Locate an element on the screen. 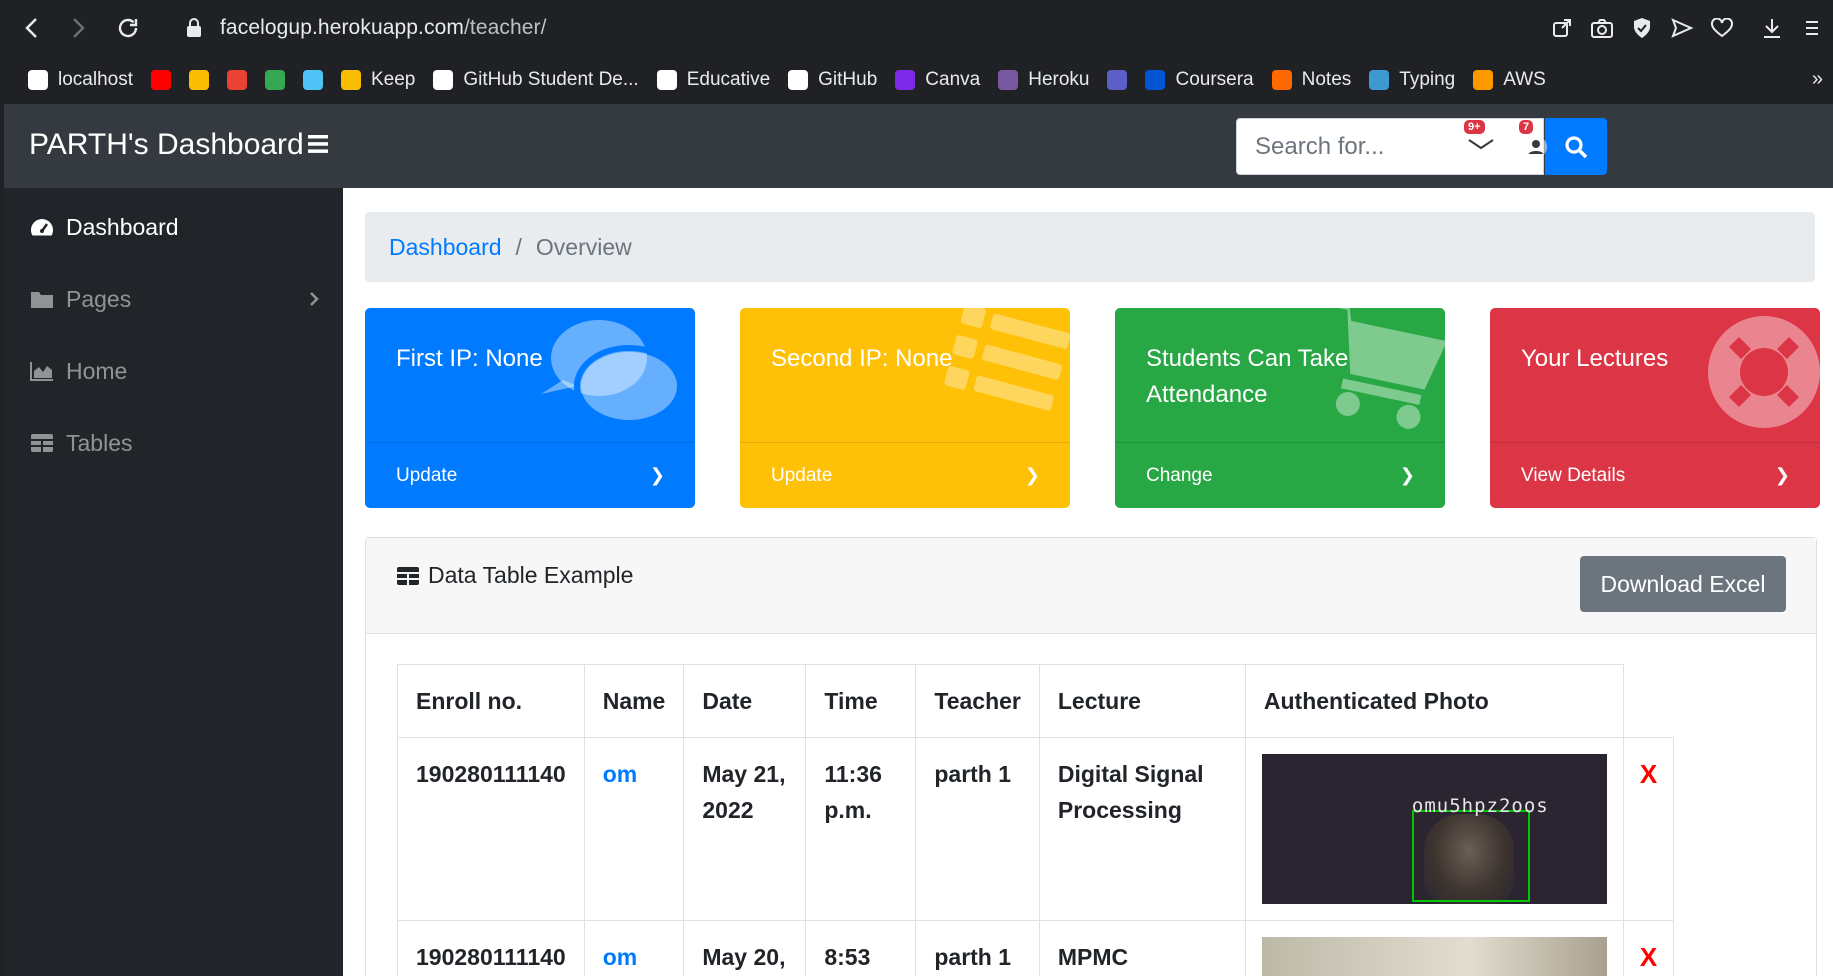 This screenshot has height=976, width=1833. bookmark-label: Heroku is located at coordinates (1059, 79).